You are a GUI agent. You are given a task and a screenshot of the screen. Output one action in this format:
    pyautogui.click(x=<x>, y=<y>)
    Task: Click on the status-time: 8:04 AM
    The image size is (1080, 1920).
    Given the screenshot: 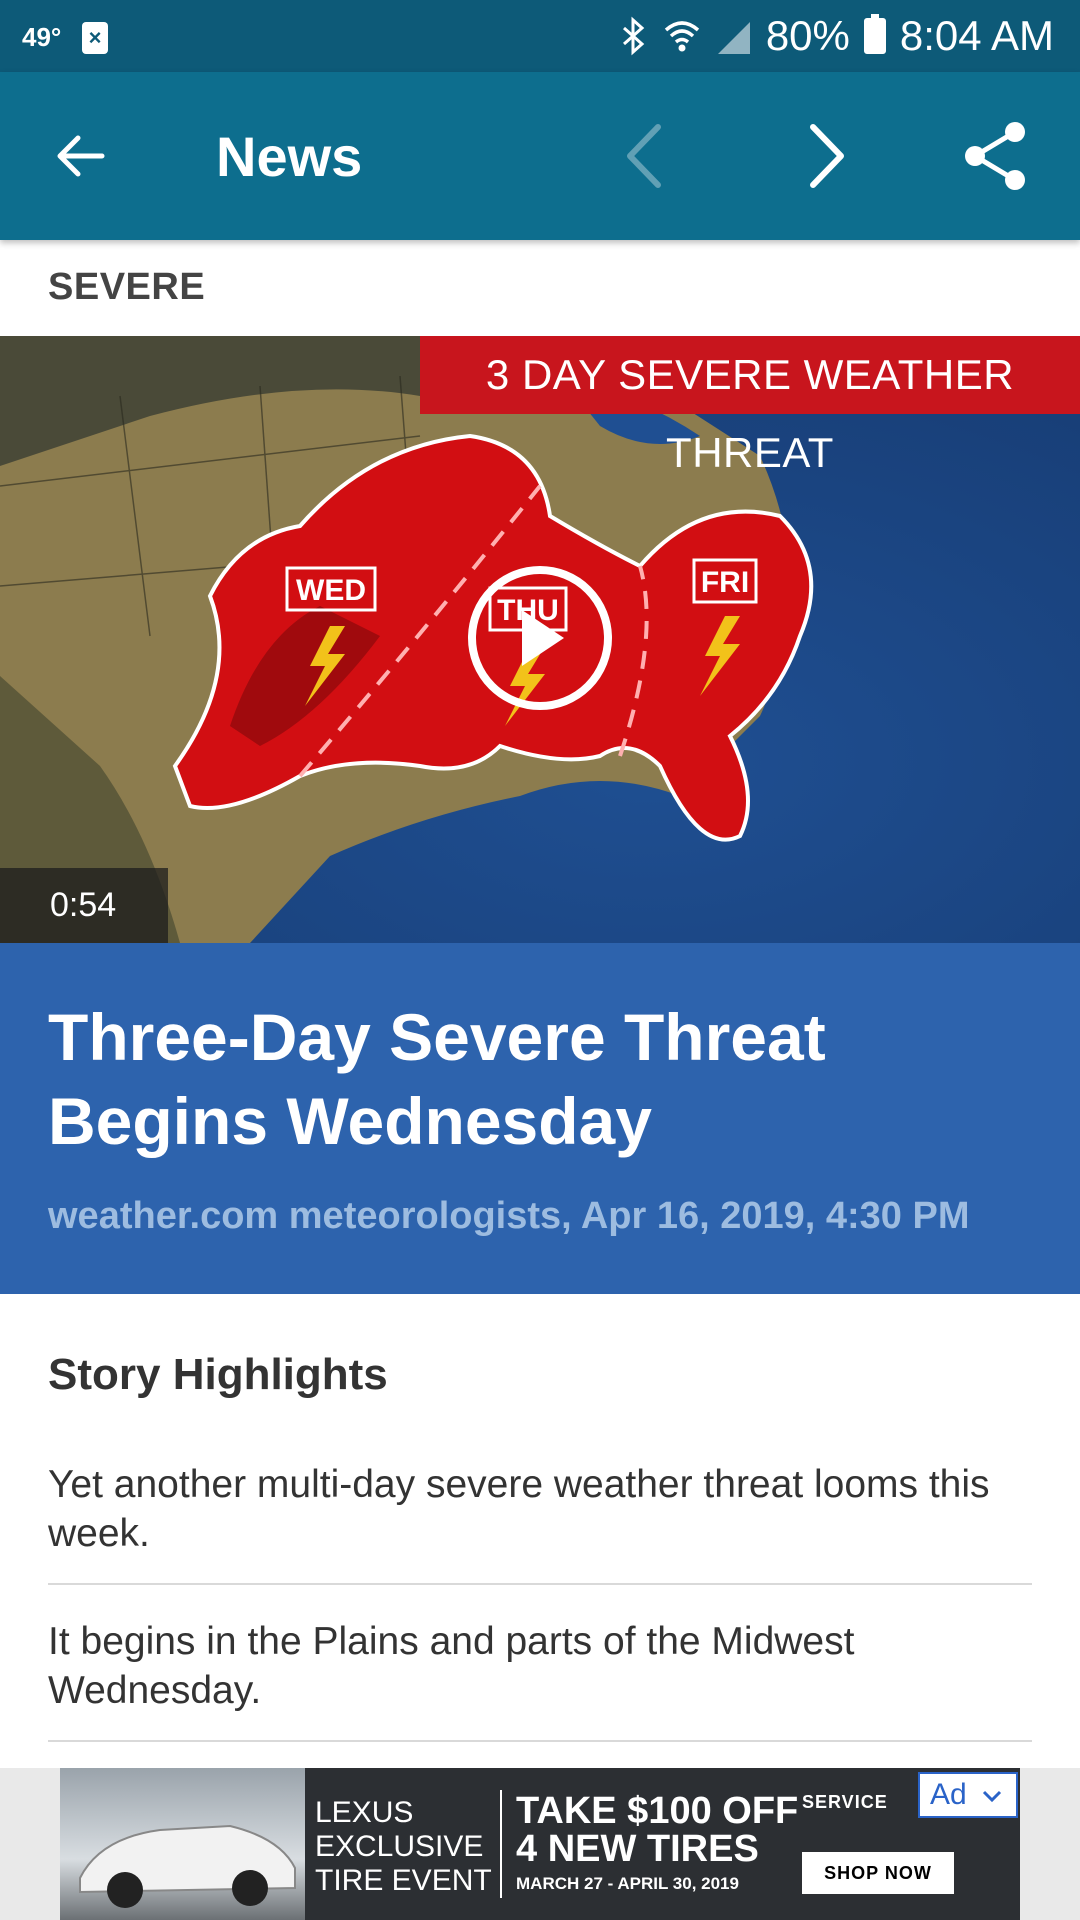 What is the action you would take?
    pyautogui.click(x=976, y=35)
    